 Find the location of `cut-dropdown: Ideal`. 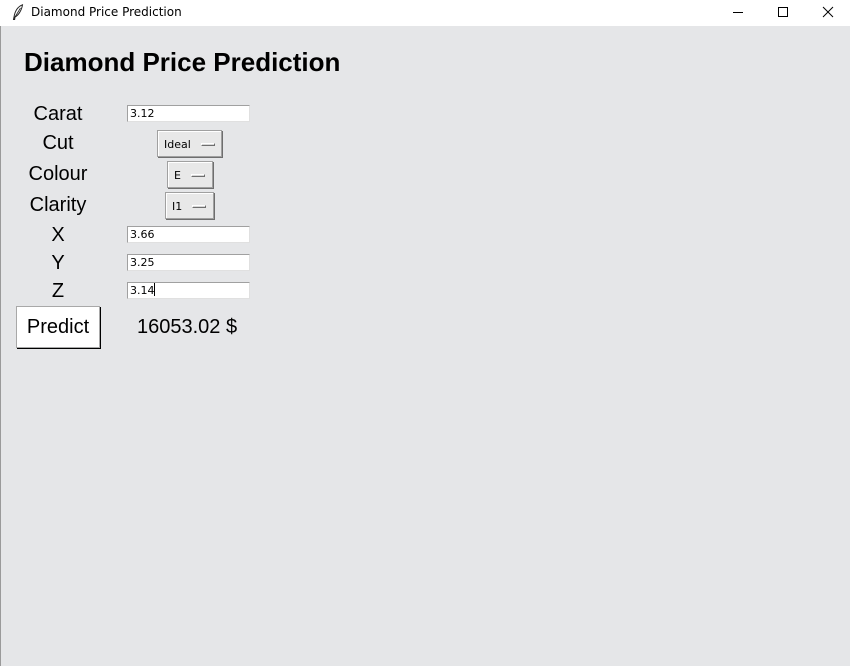

cut-dropdown: Ideal is located at coordinates (189, 143).